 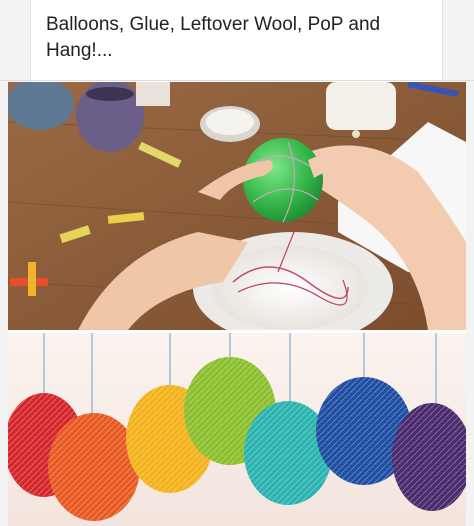 What do you see at coordinates (283, 180) in the screenshot?
I see `green-balloon` at bounding box center [283, 180].